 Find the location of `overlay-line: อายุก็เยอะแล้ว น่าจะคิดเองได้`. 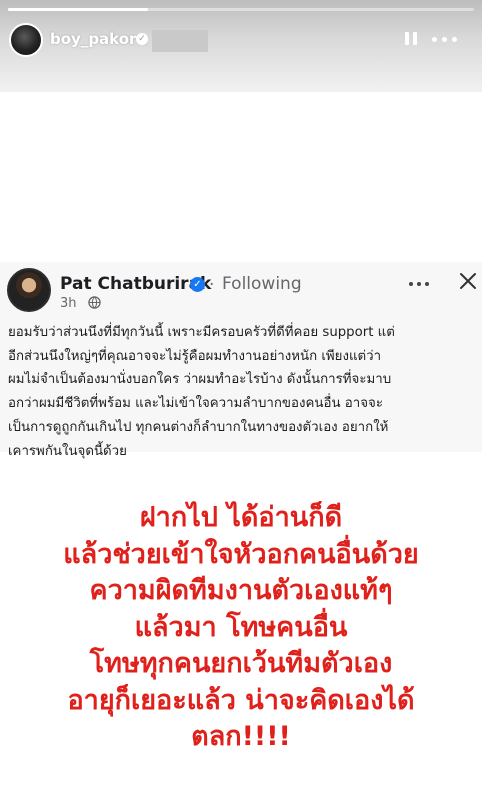

overlay-line: อายุก็เยอะแล้ว น่าจะคิดเองได้ is located at coordinates (241, 700).